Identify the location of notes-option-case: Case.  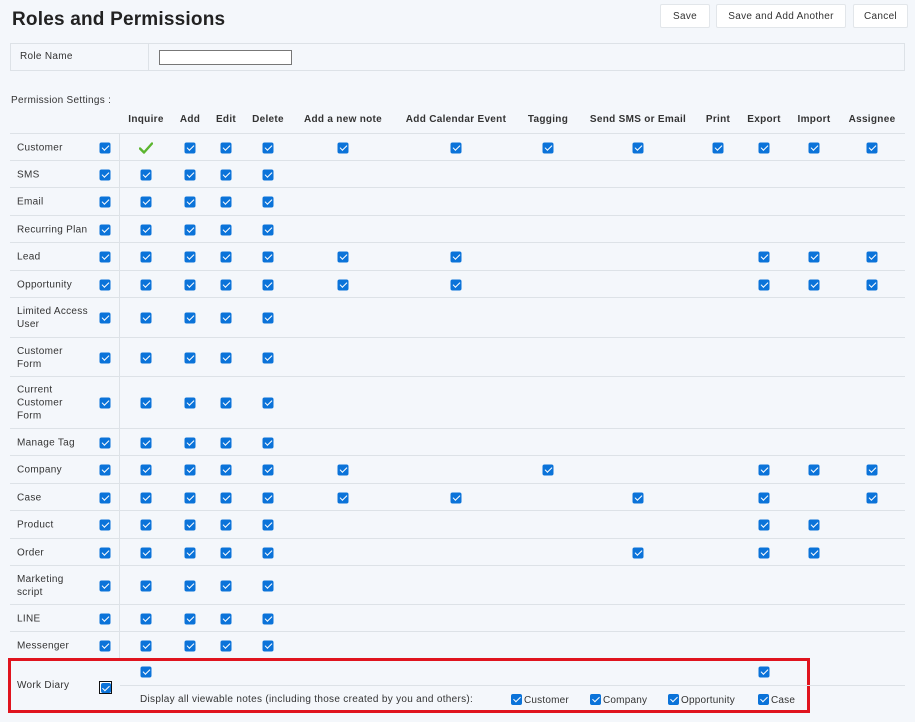
(776, 700).